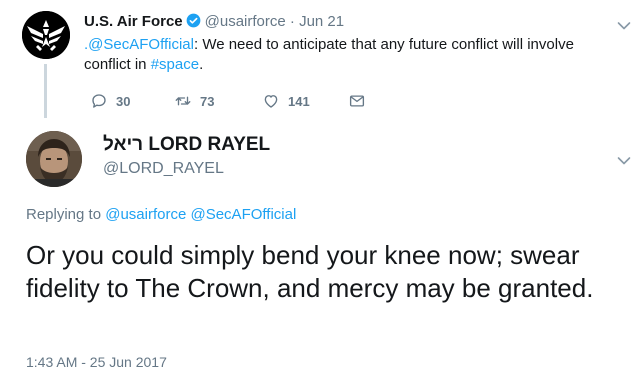 The height and width of the screenshot is (384, 640). Describe the element at coordinates (183, 101) in the screenshot. I see `retweet-icon` at that location.